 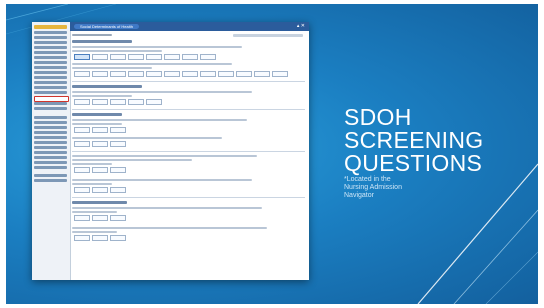 I want to click on nav-item-selected, so click(x=50, y=27).